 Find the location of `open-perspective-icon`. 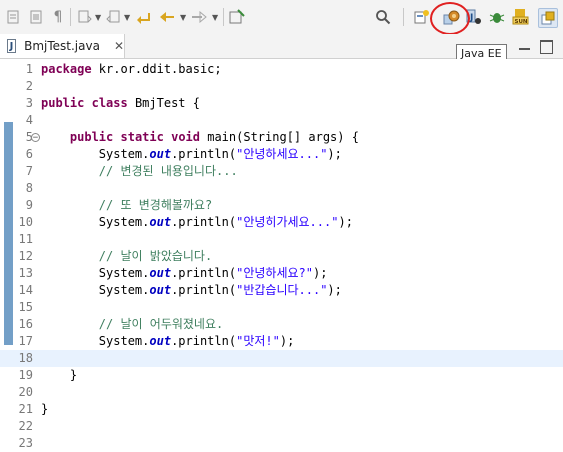

open-perspective-icon is located at coordinates (422, 17).